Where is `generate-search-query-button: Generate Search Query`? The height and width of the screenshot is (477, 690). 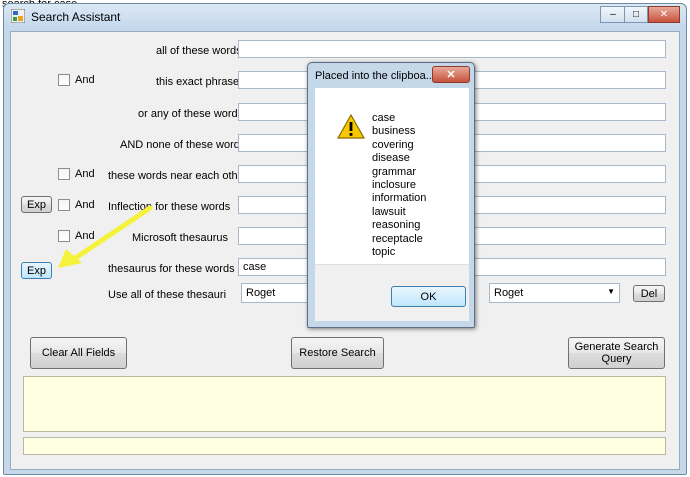 generate-search-query-button: Generate Search Query is located at coordinates (616, 353).